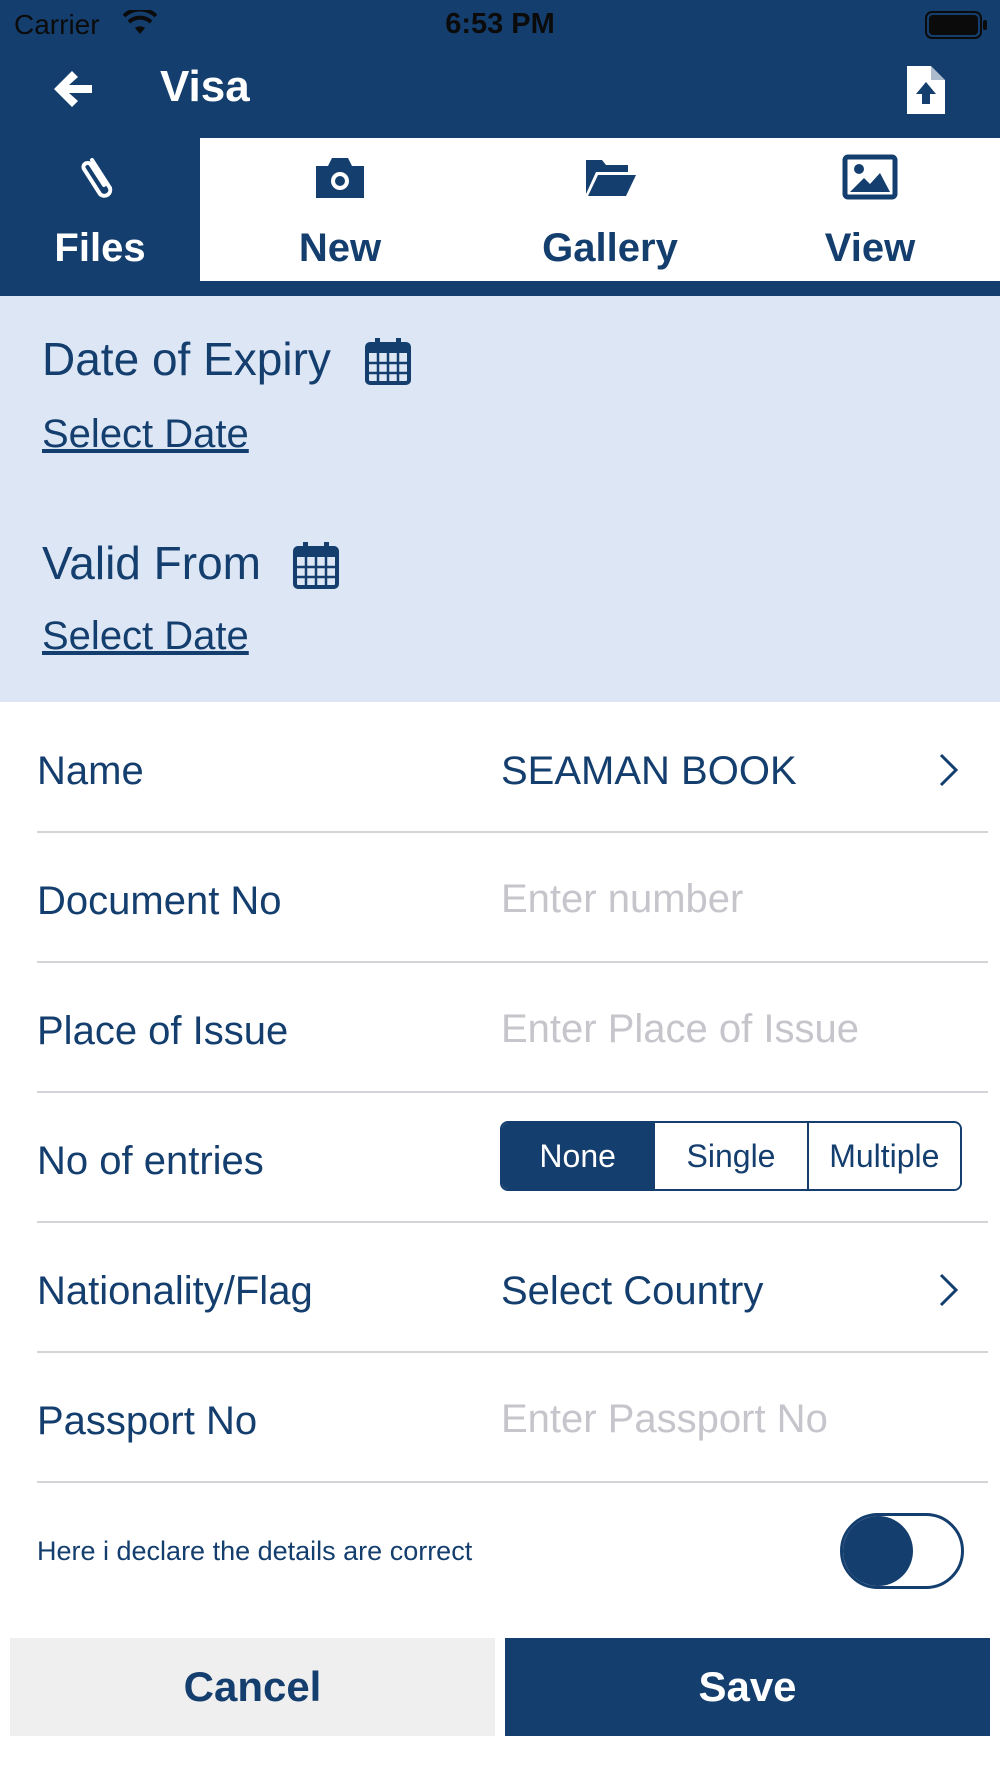 The width and height of the screenshot is (1000, 1778). I want to click on valid-from-label: Valid From, so click(151, 563).